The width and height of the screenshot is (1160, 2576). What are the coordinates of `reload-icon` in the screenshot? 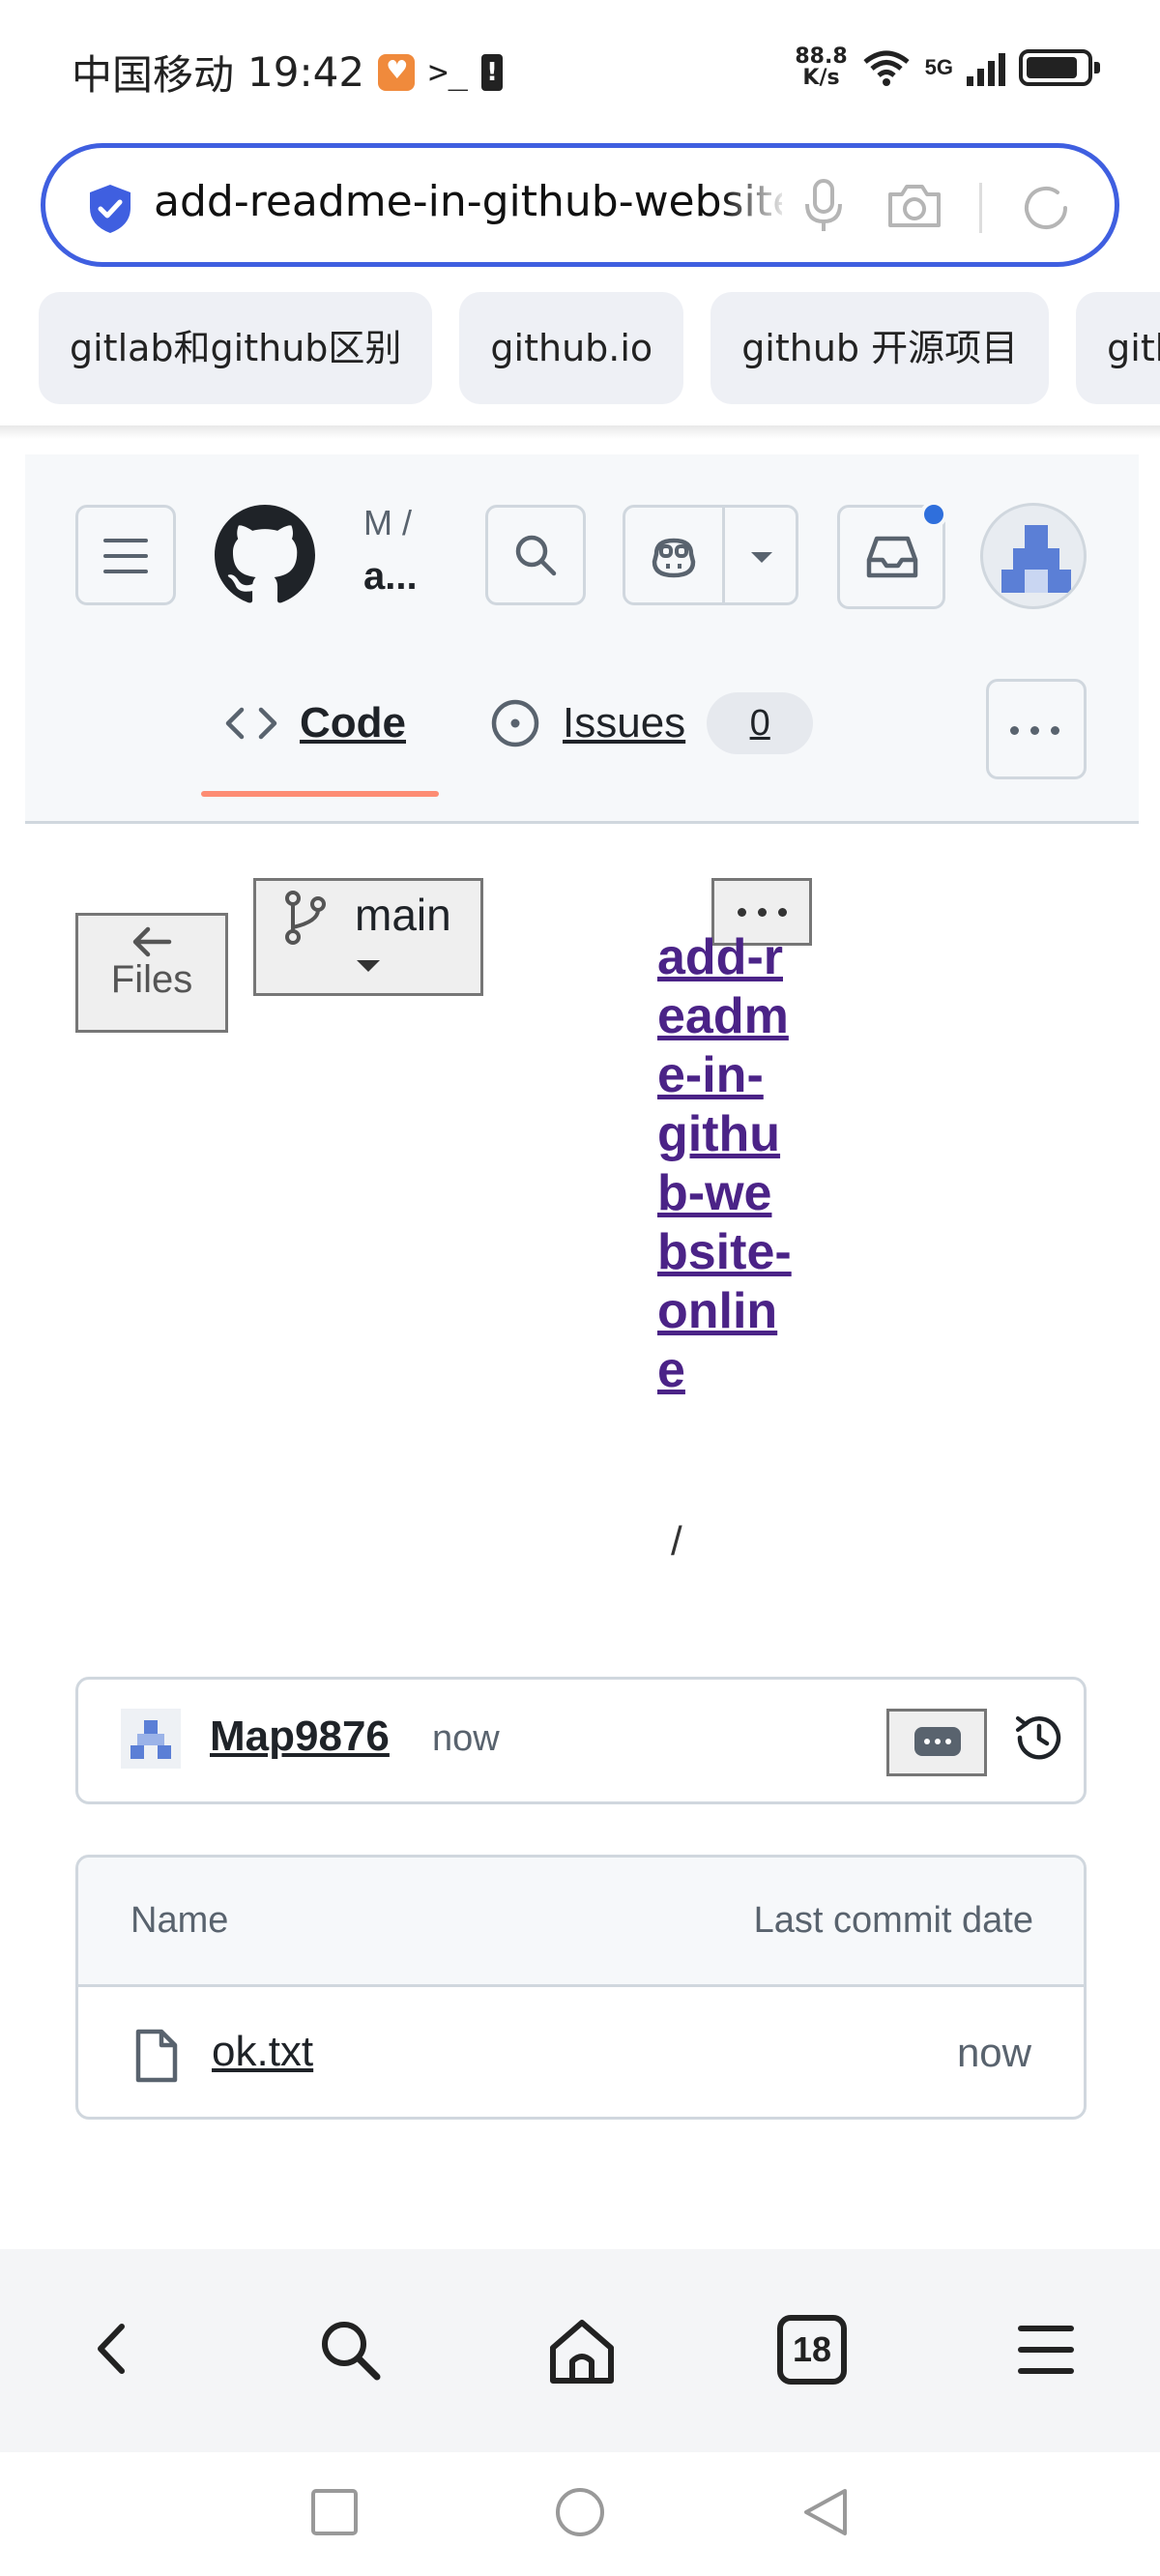 It's located at (1046, 208).